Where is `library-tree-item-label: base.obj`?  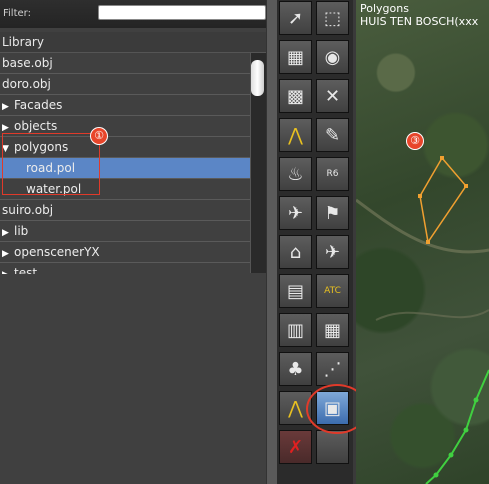 library-tree-item-label: base.obj is located at coordinates (27, 63).